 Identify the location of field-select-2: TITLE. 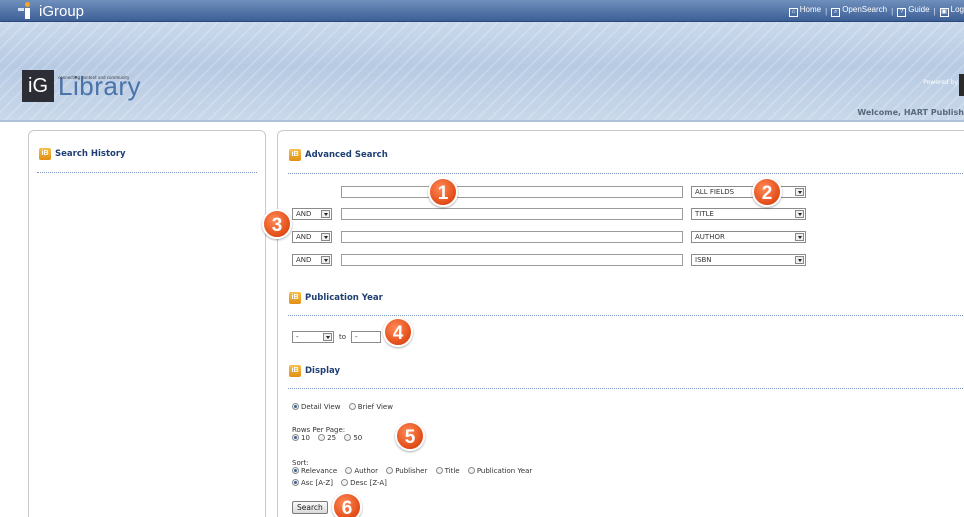
(748, 214).